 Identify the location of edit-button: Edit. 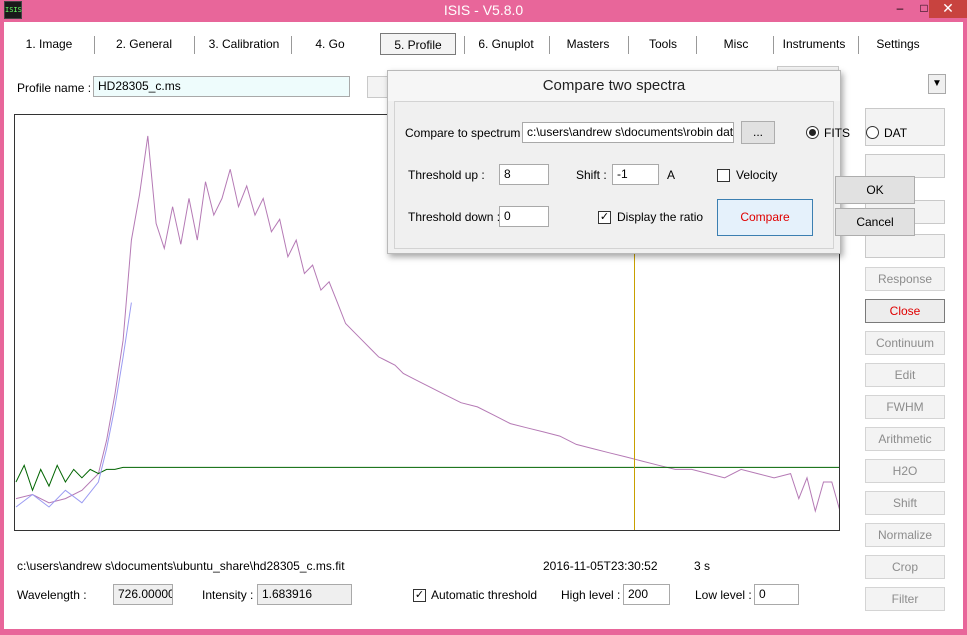
(905, 375).